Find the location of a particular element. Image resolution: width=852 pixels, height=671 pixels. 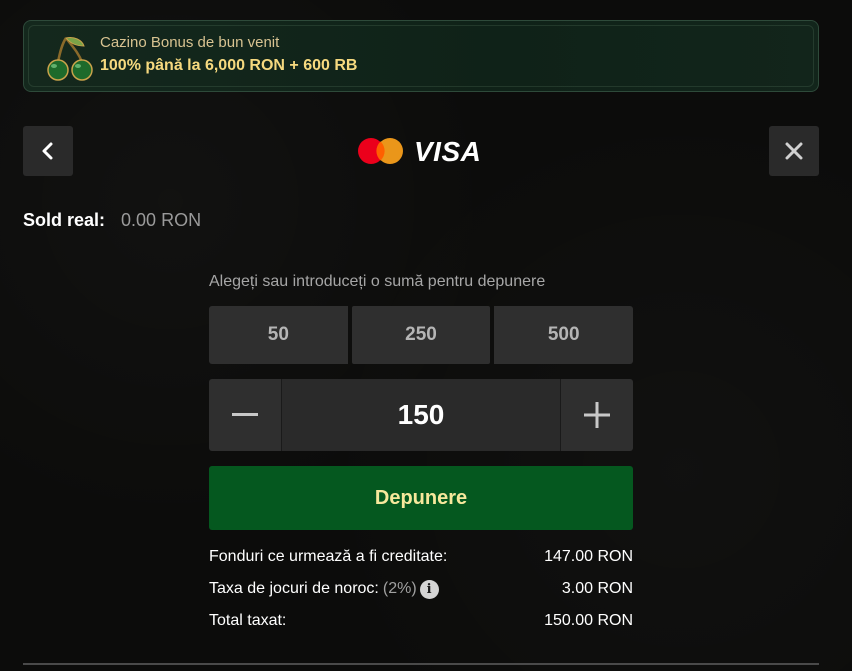

mastercard-logo is located at coordinates (380, 151).